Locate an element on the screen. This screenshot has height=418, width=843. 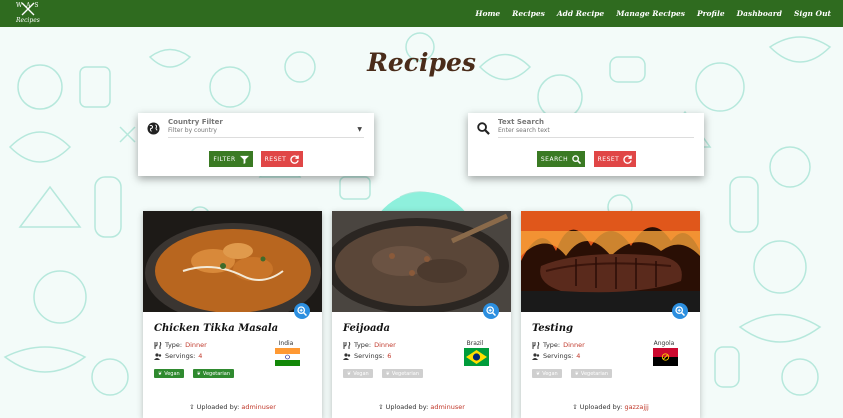
text-search-input is located at coordinates (593, 130).